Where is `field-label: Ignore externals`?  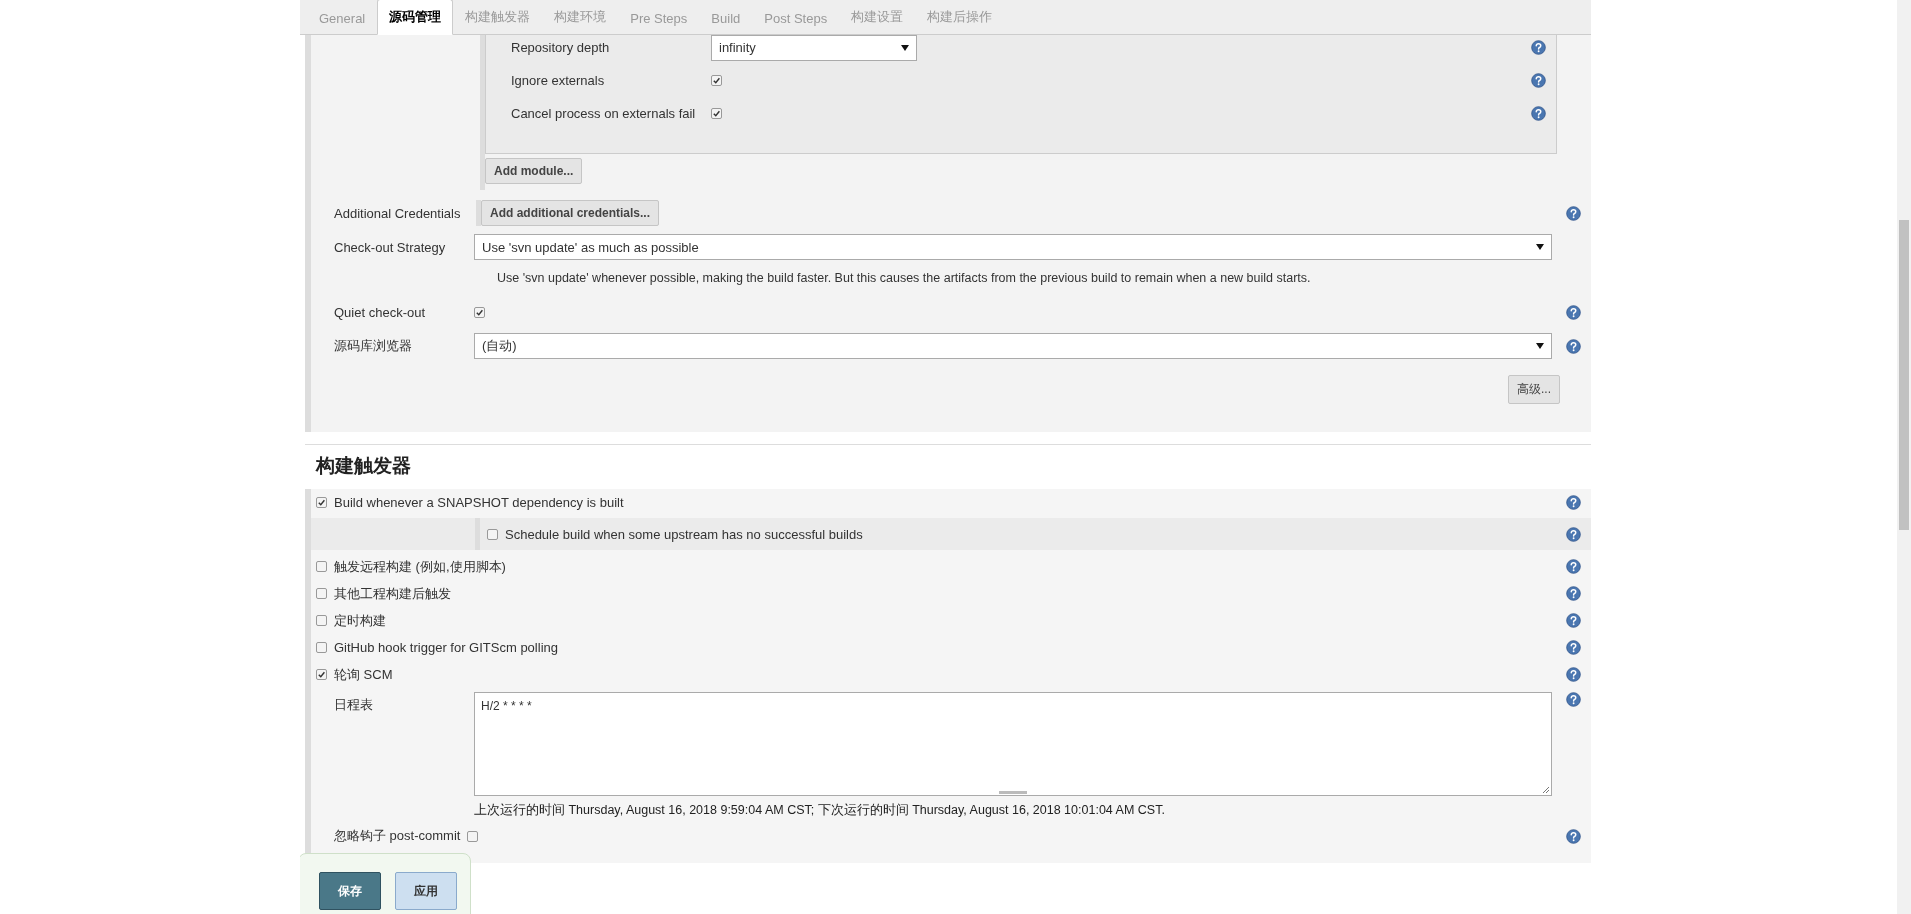 field-label: Ignore externals is located at coordinates (558, 80).